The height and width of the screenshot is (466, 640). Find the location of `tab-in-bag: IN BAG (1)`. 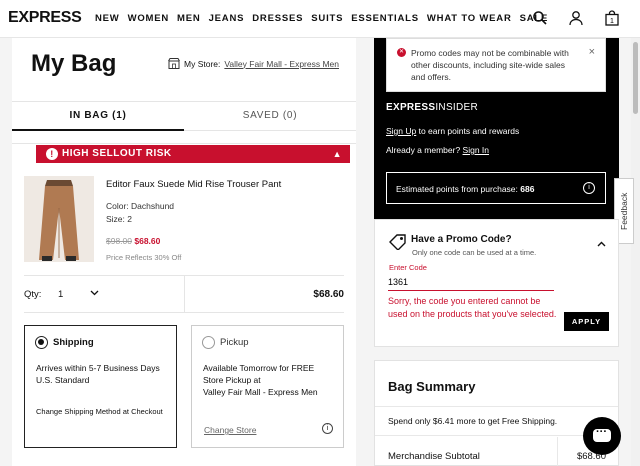

tab-in-bag: IN BAG (1) is located at coordinates (98, 116).